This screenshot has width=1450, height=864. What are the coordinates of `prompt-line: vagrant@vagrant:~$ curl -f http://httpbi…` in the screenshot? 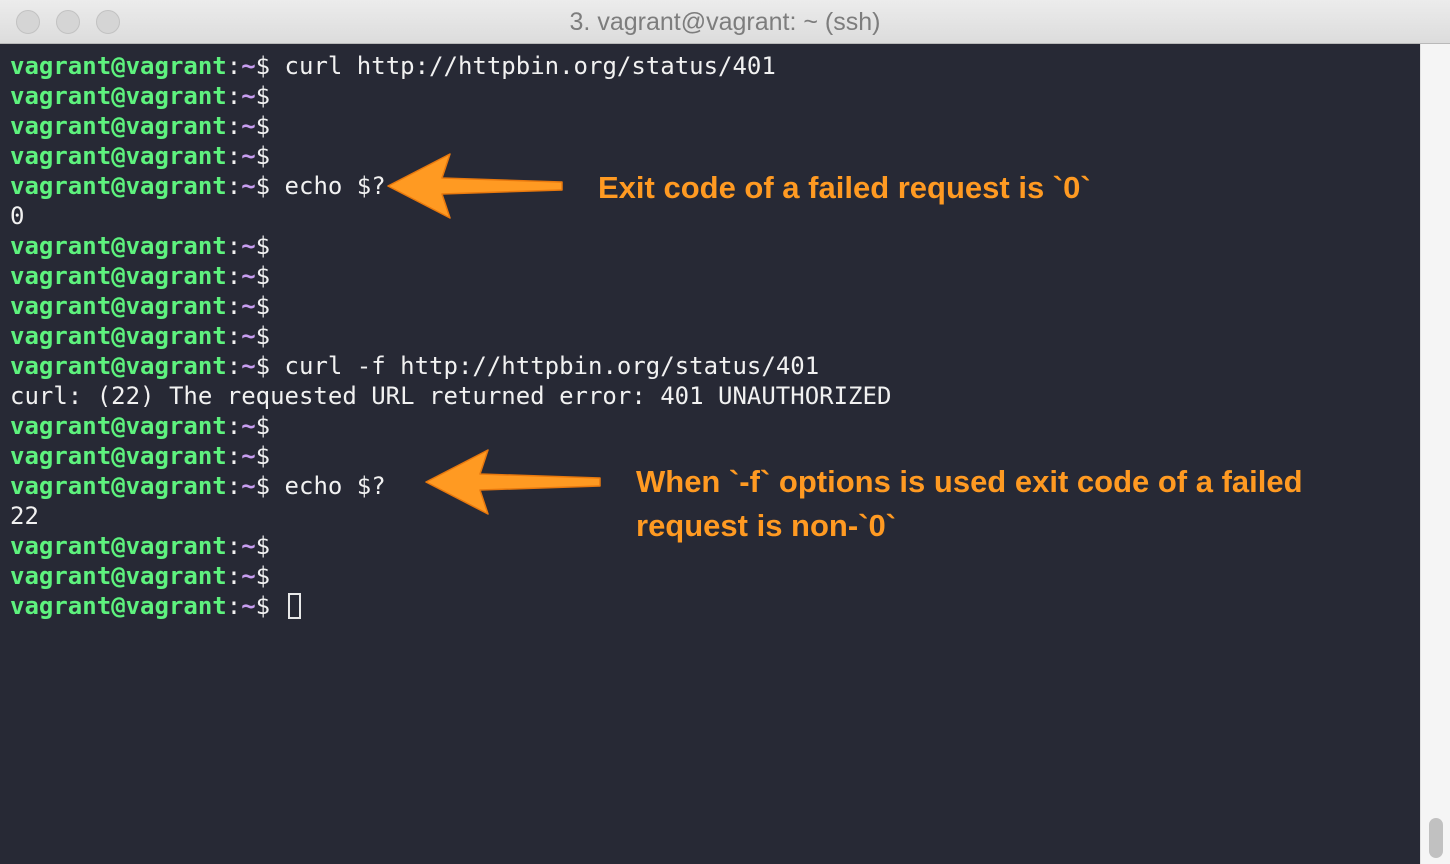 It's located at (414, 366).